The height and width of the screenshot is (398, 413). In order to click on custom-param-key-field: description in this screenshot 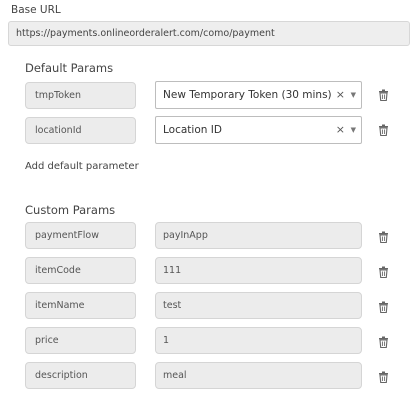, I will do `click(80, 375)`.